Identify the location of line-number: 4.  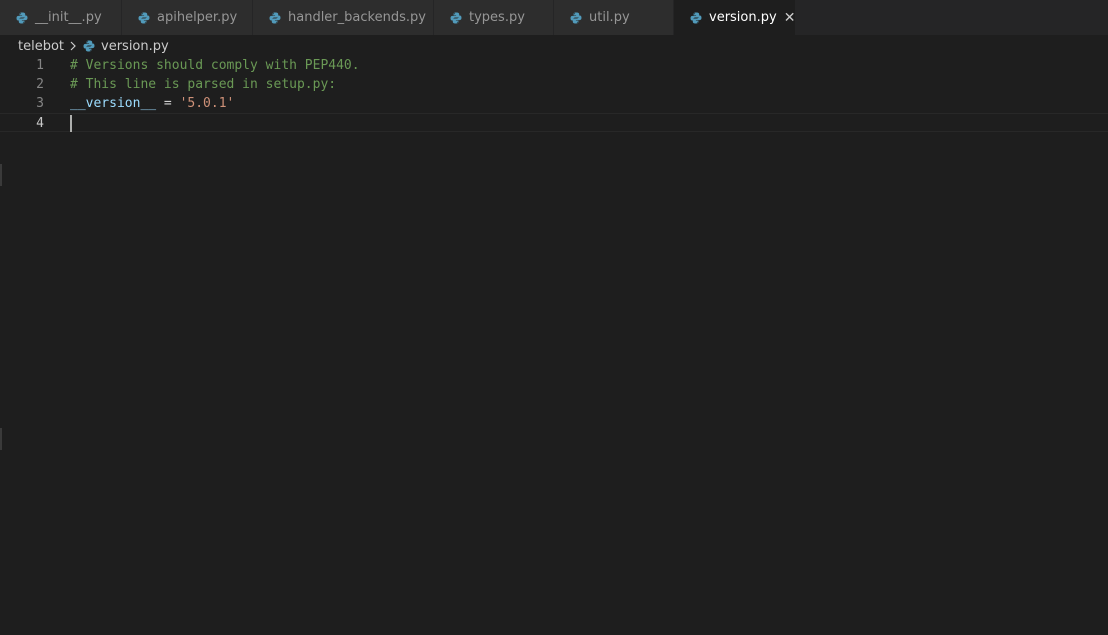
(40, 123).